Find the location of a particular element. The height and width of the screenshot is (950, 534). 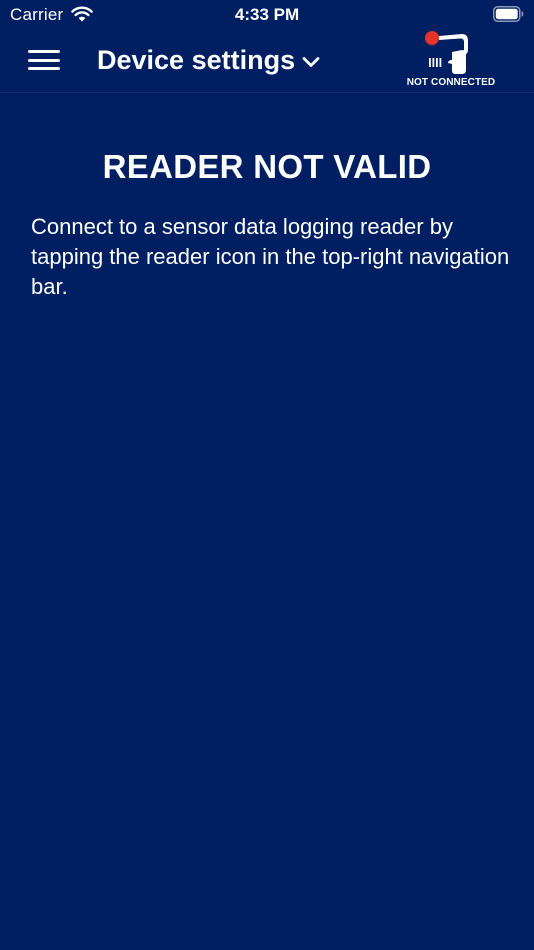

reader-status-label: NOT CONNECTED is located at coordinates (451, 82).